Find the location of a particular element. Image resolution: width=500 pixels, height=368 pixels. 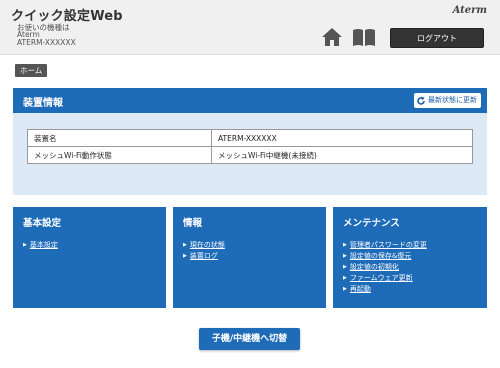

list-item: ▶ 現在の状態 is located at coordinates (204, 245).